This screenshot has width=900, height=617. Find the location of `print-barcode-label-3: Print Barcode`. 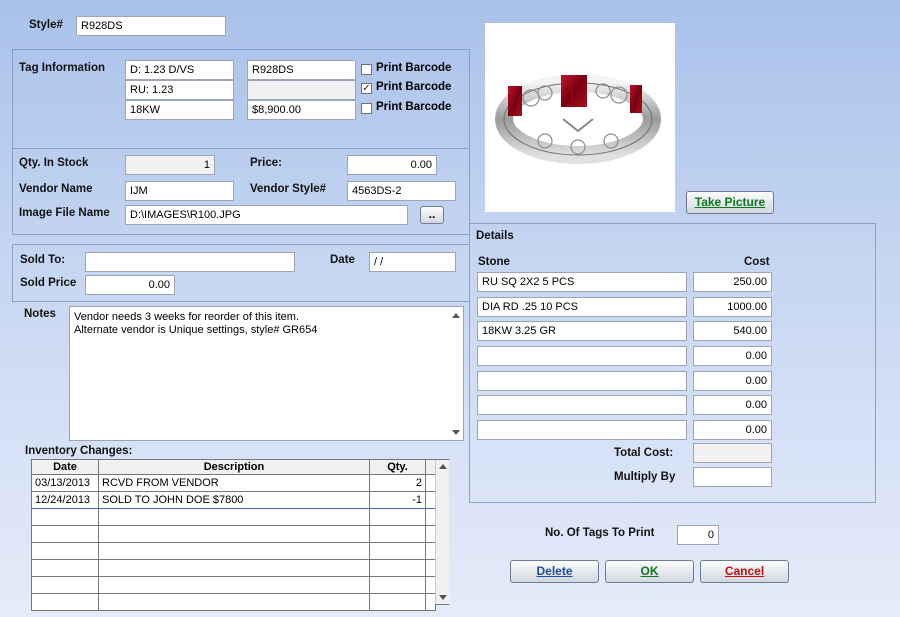

print-barcode-label-3: Print Barcode is located at coordinates (414, 107).